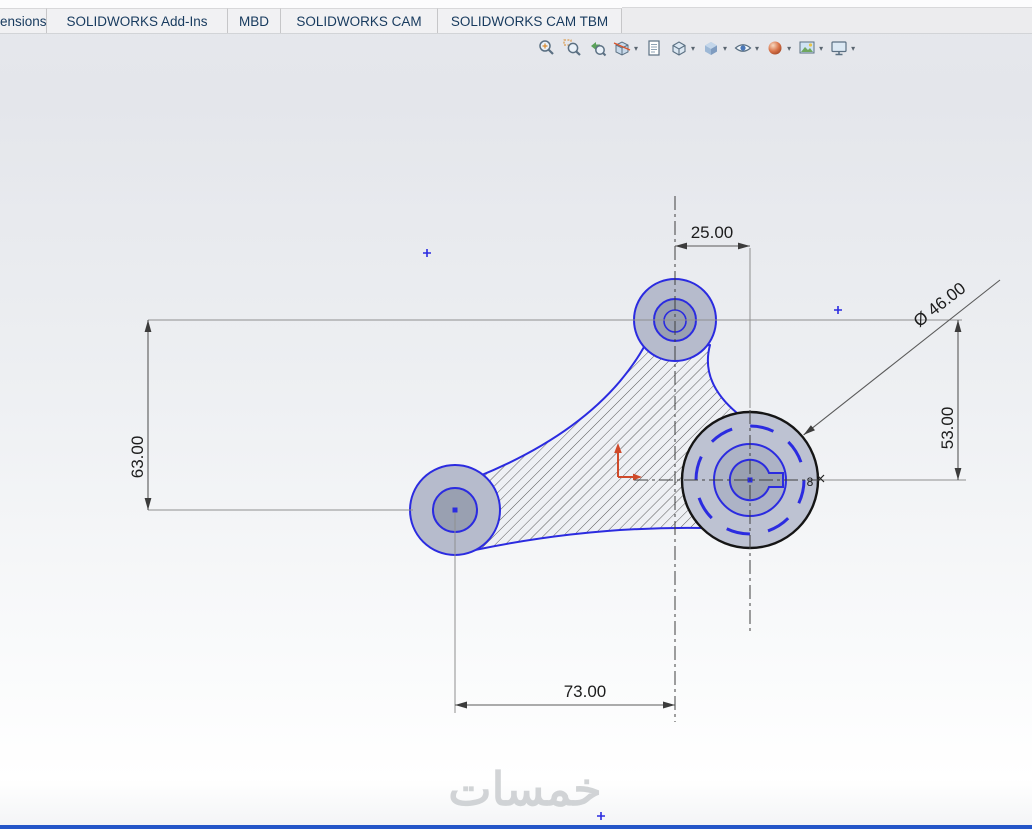  What do you see at coordinates (654, 48) in the screenshot?
I see `annotation-views-icon` at bounding box center [654, 48].